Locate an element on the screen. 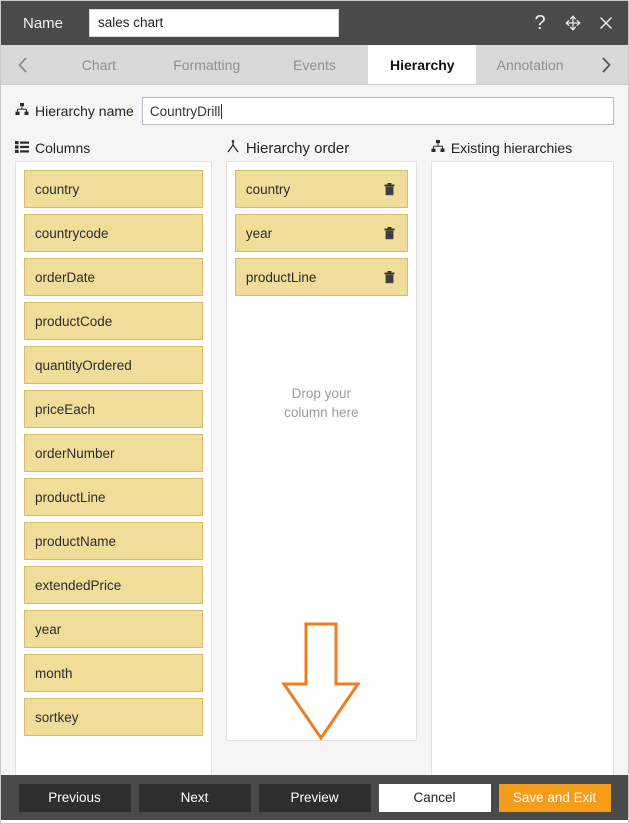 The height and width of the screenshot is (824, 629). column-item-extendedprice: extendedPrice is located at coordinates (113, 585).